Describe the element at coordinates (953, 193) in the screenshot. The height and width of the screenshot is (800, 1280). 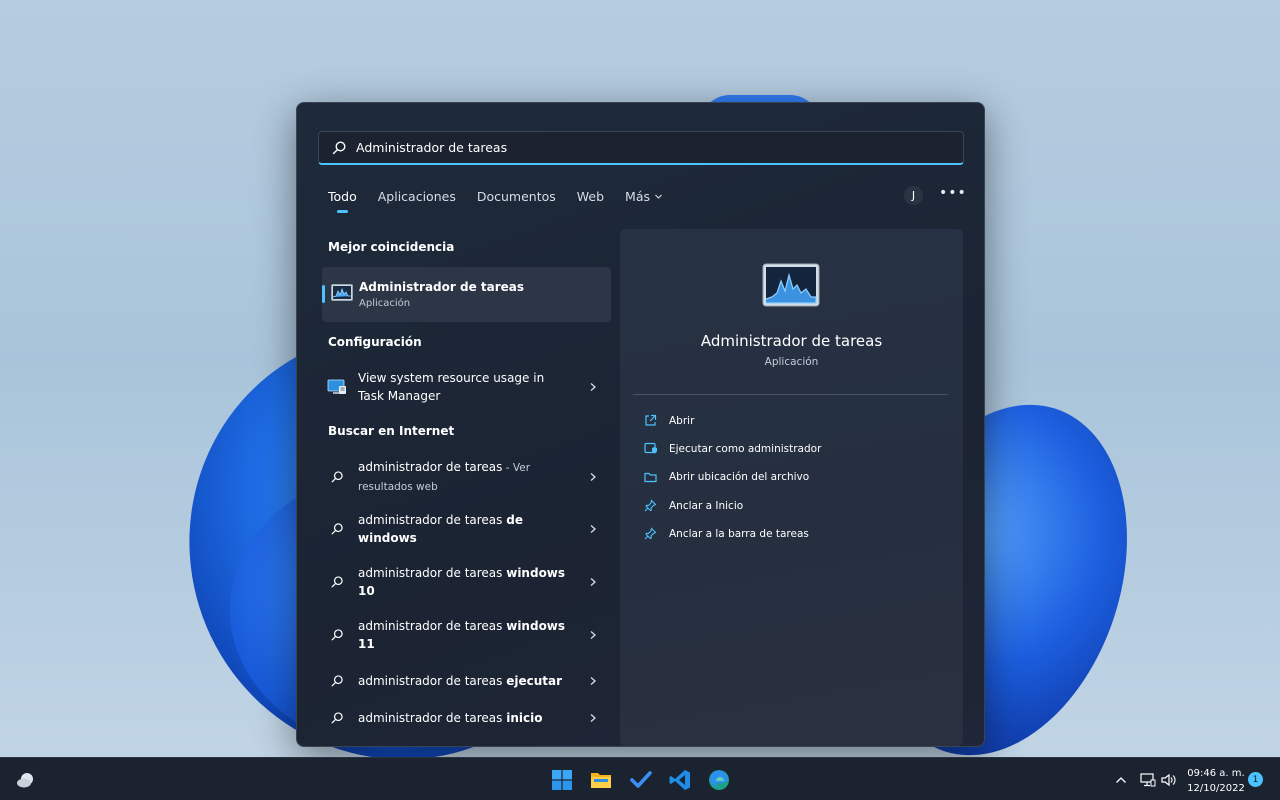
I see `more-options-button: •••` at that location.